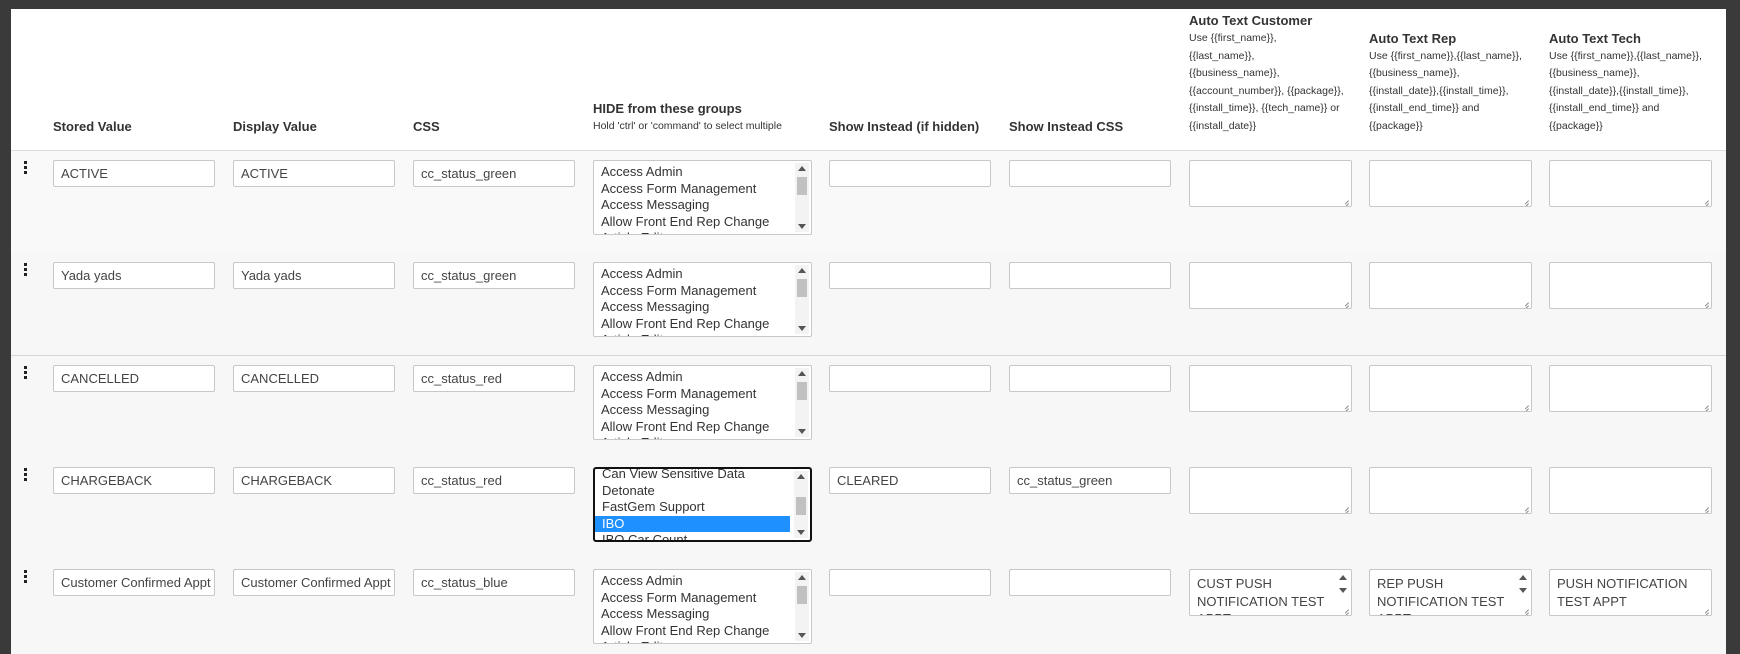 This screenshot has width=1740, height=654. What do you see at coordinates (314, 173) in the screenshot?
I see `display-value-input: ACTIVE` at bounding box center [314, 173].